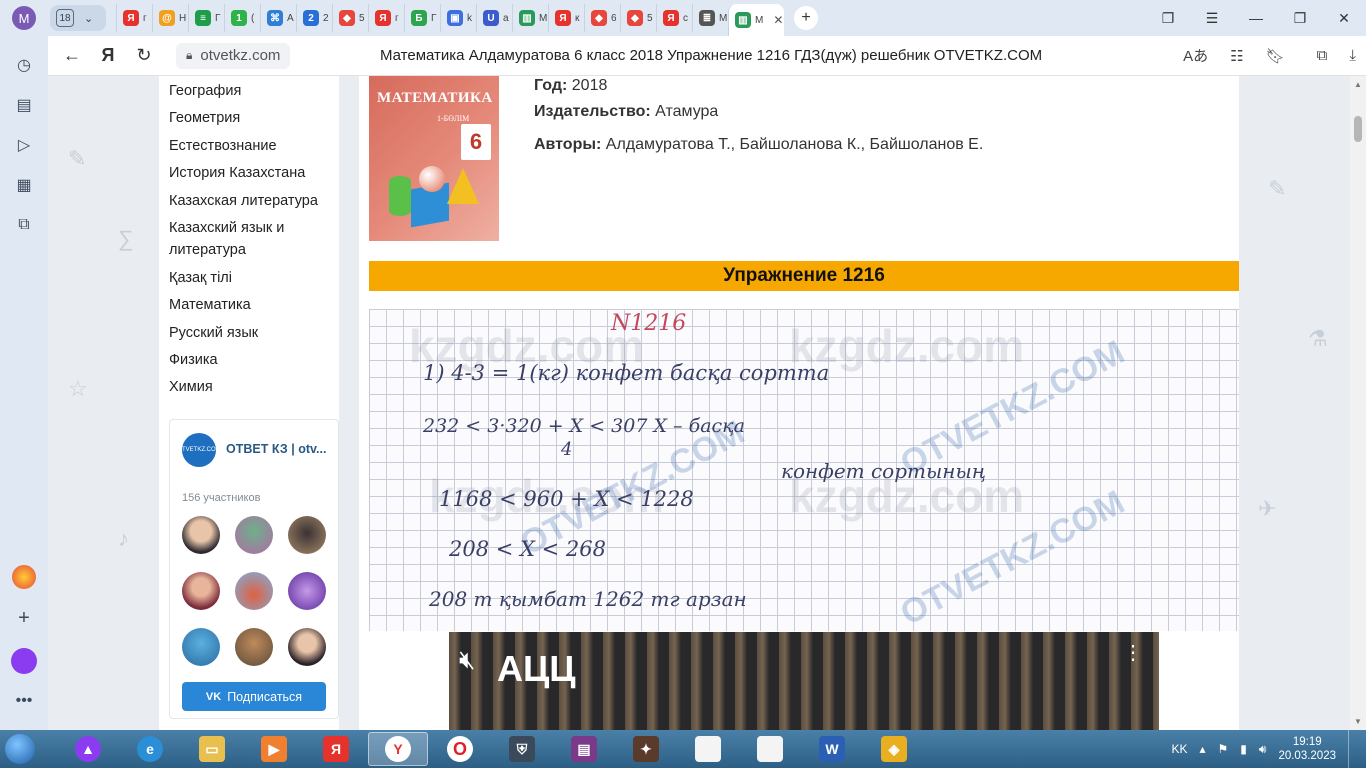 This screenshot has height=768, width=1366. Describe the element at coordinates (422, 18) in the screenshot. I see `browser-tab: БГ` at that location.